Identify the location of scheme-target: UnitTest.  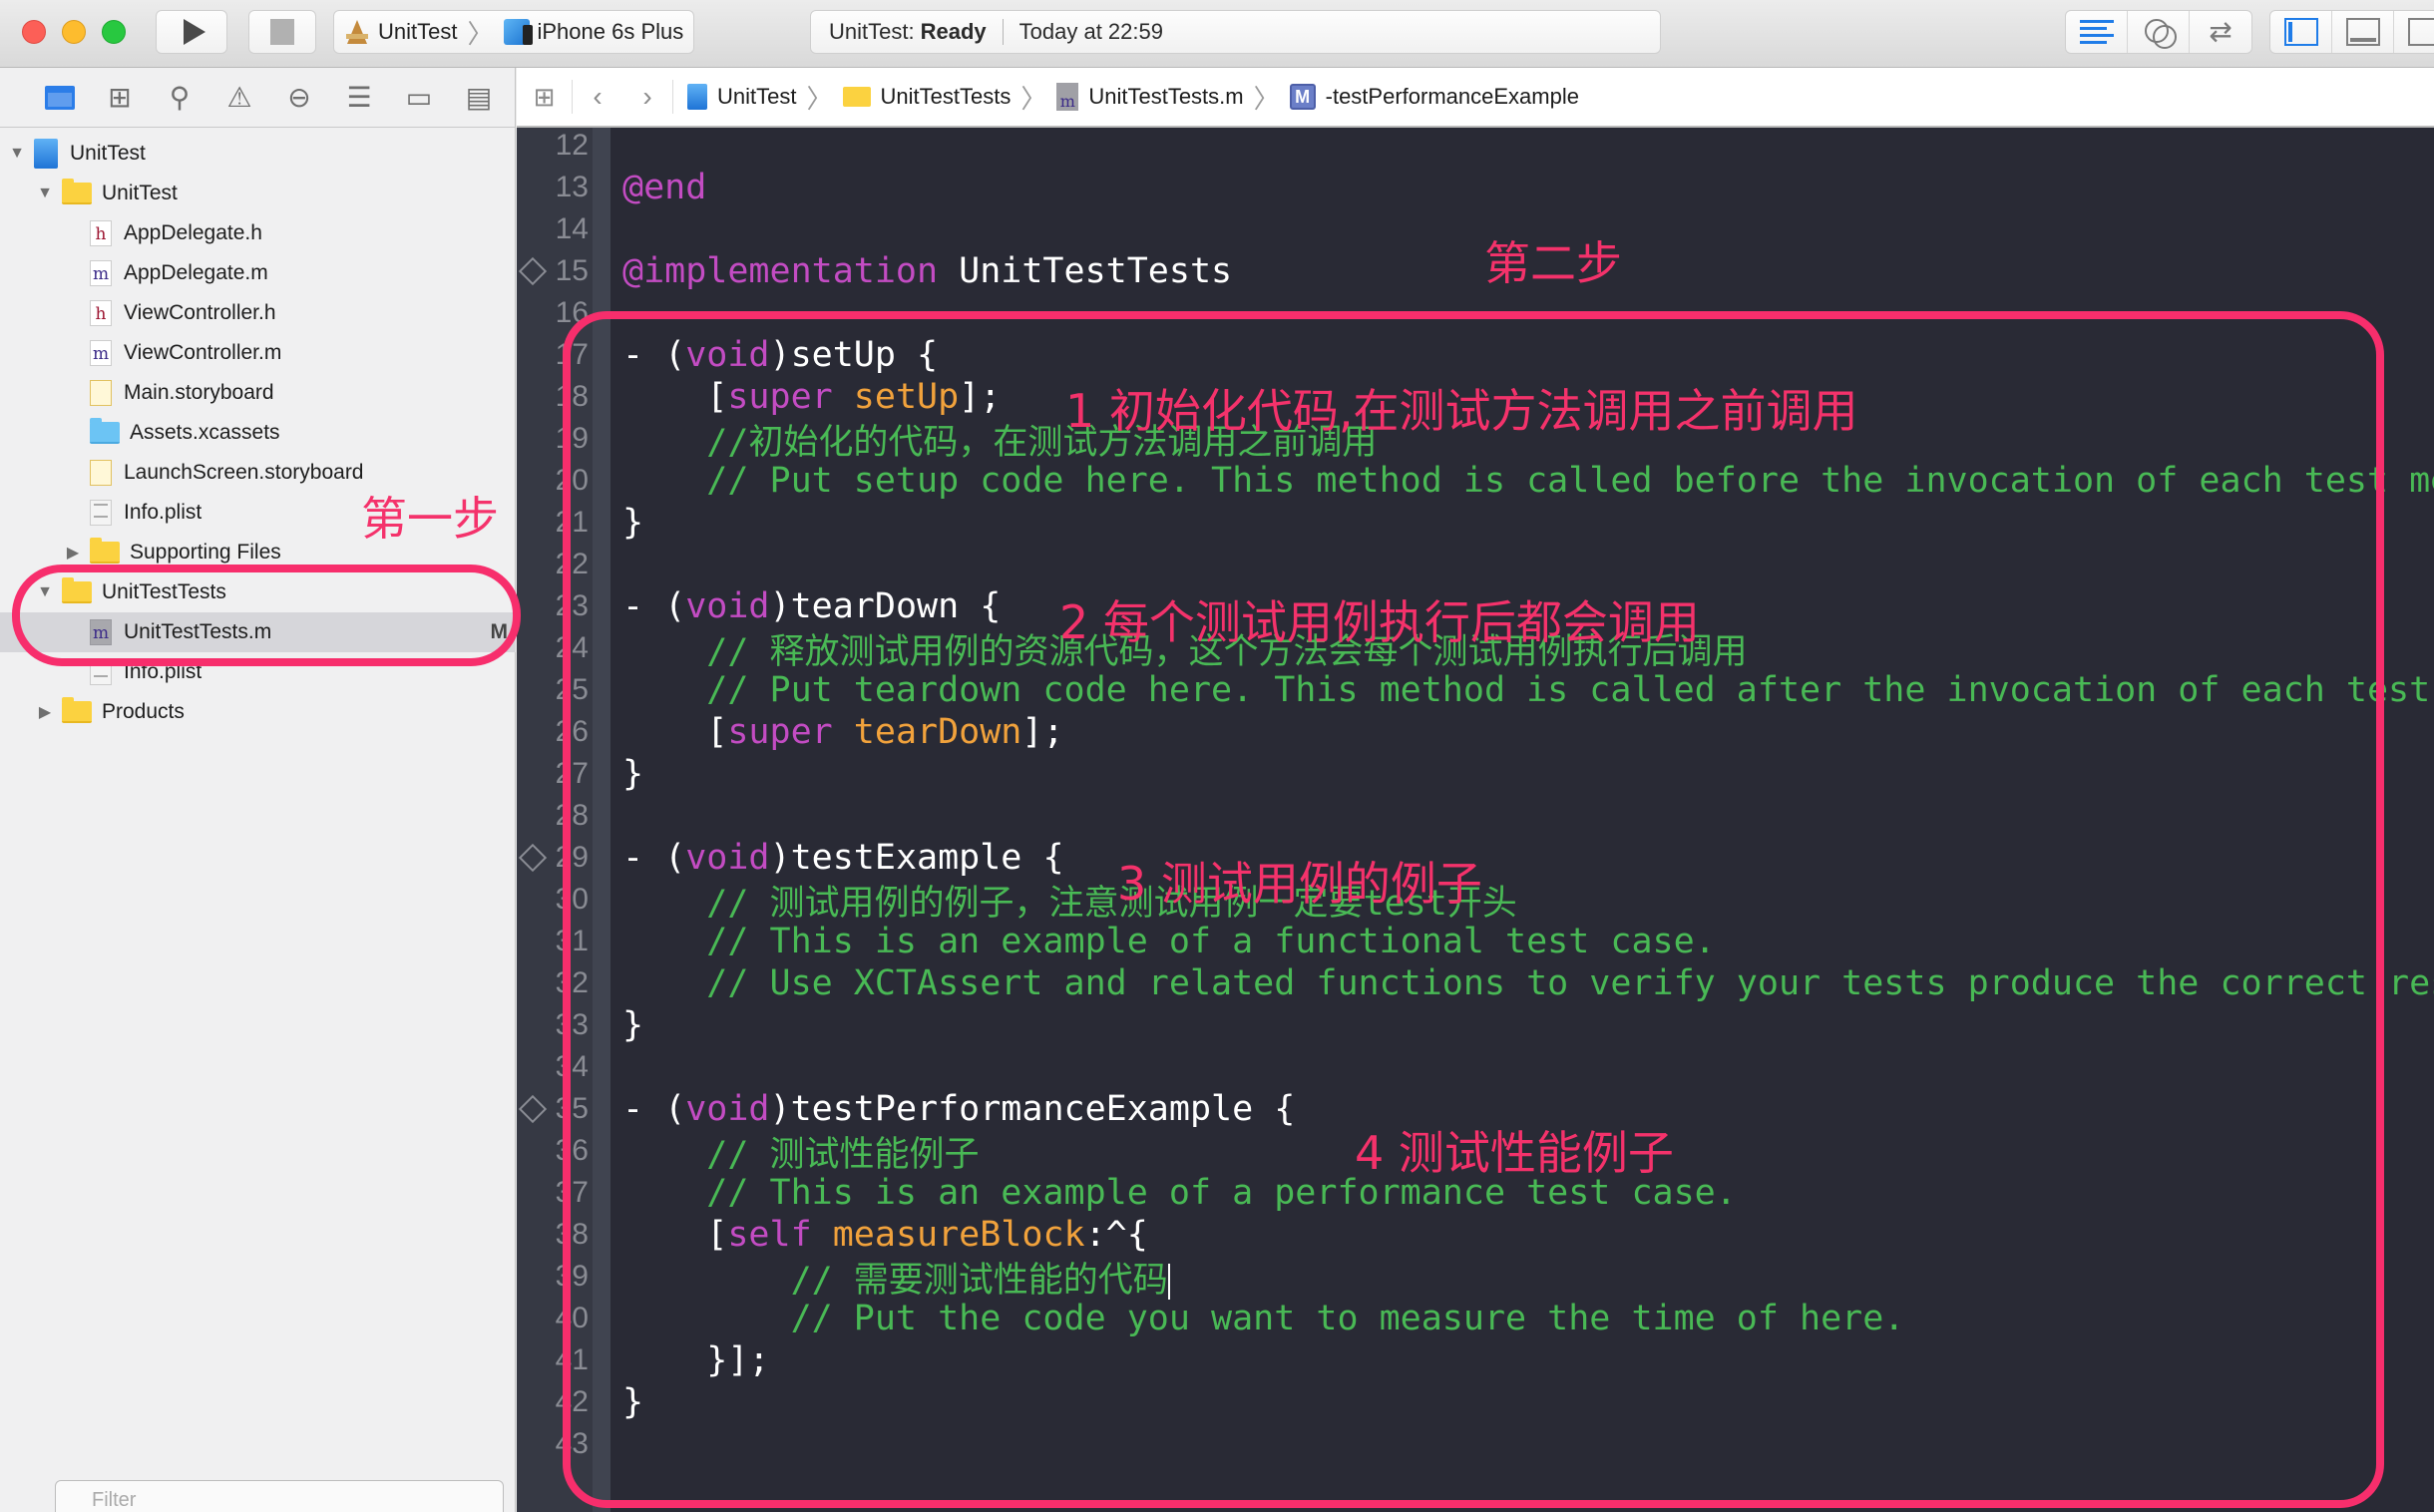
(418, 32).